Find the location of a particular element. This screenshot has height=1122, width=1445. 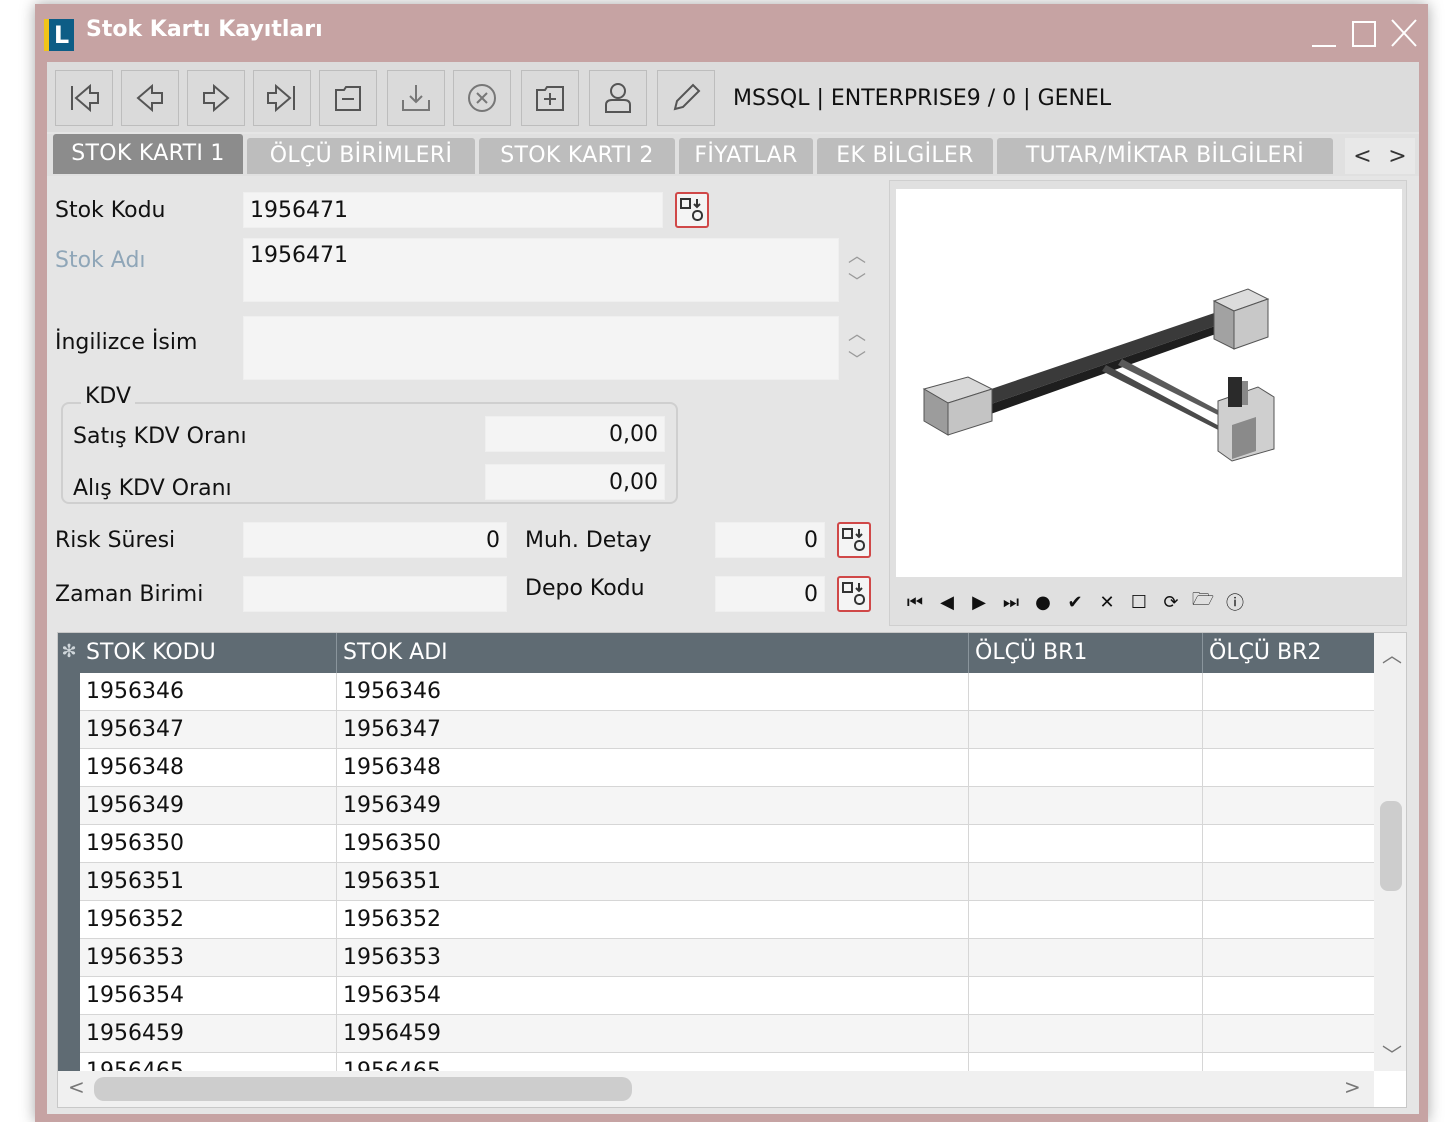

image-delete-icon: ✕ is located at coordinates (1107, 602).